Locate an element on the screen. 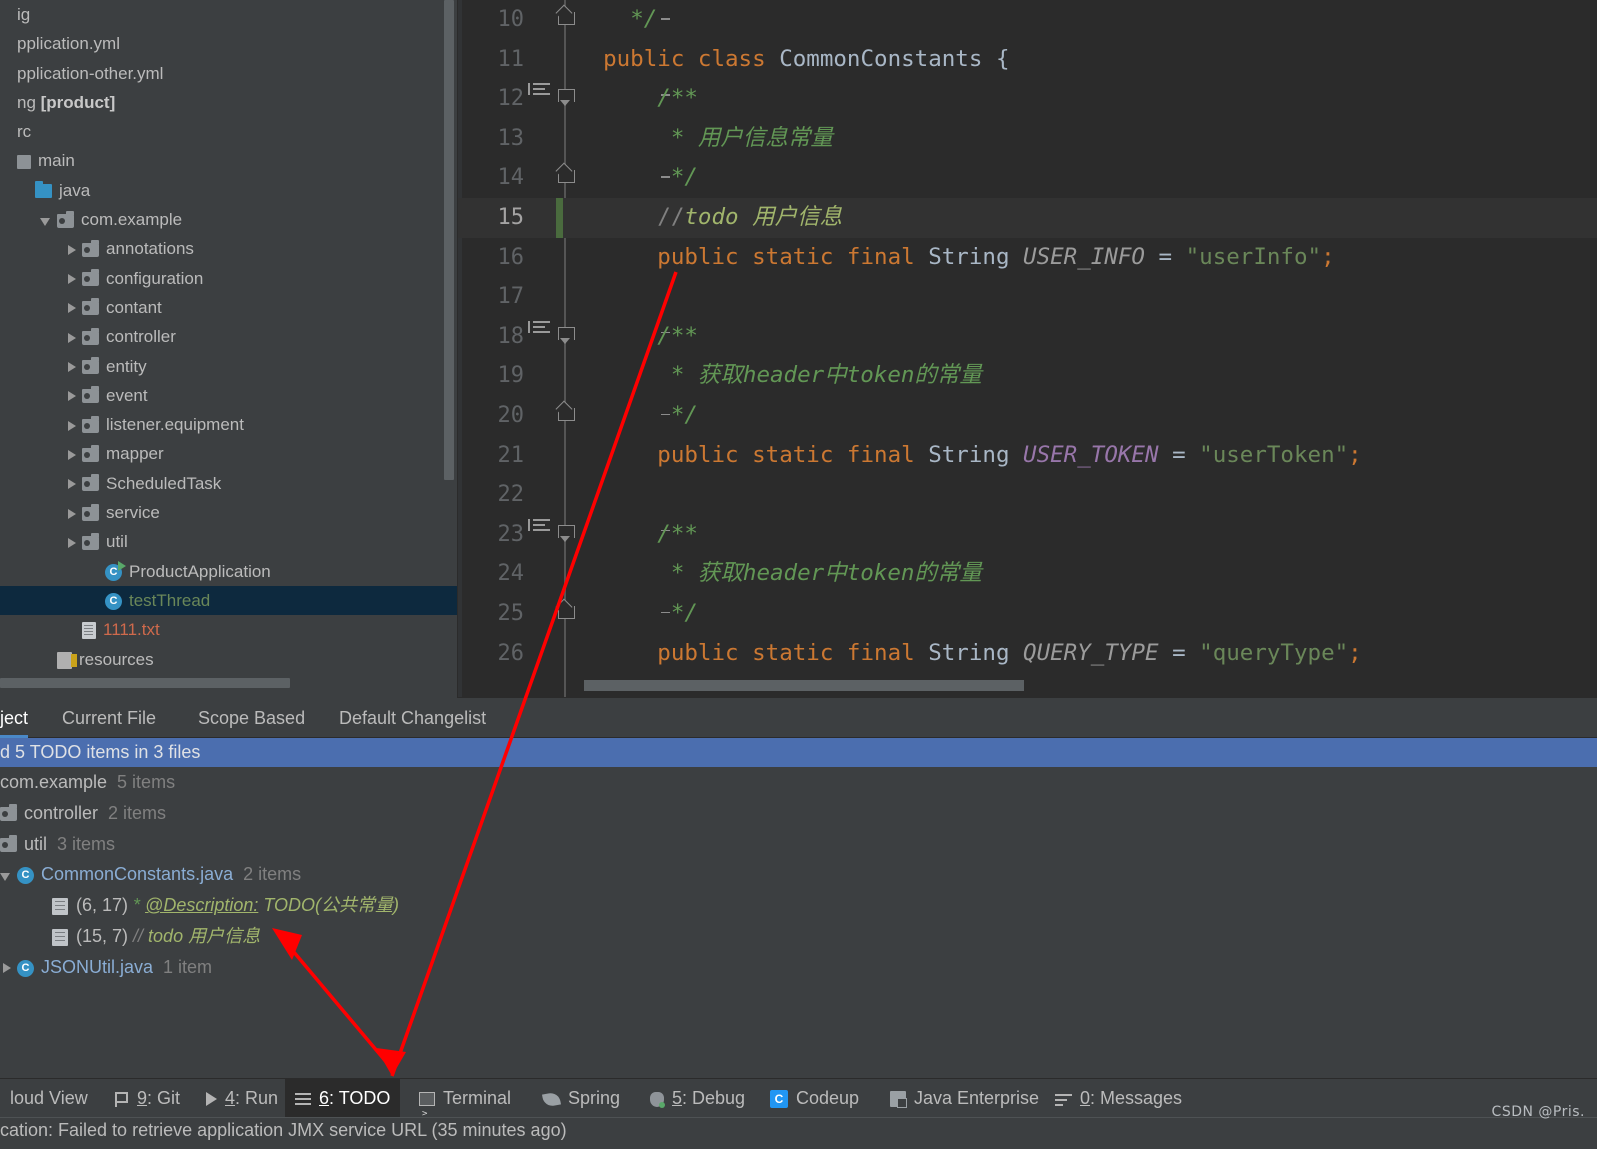 Image resolution: width=1597 pixels, height=1149 pixels. editor-line: 14 */ is located at coordinates (1027, 178).